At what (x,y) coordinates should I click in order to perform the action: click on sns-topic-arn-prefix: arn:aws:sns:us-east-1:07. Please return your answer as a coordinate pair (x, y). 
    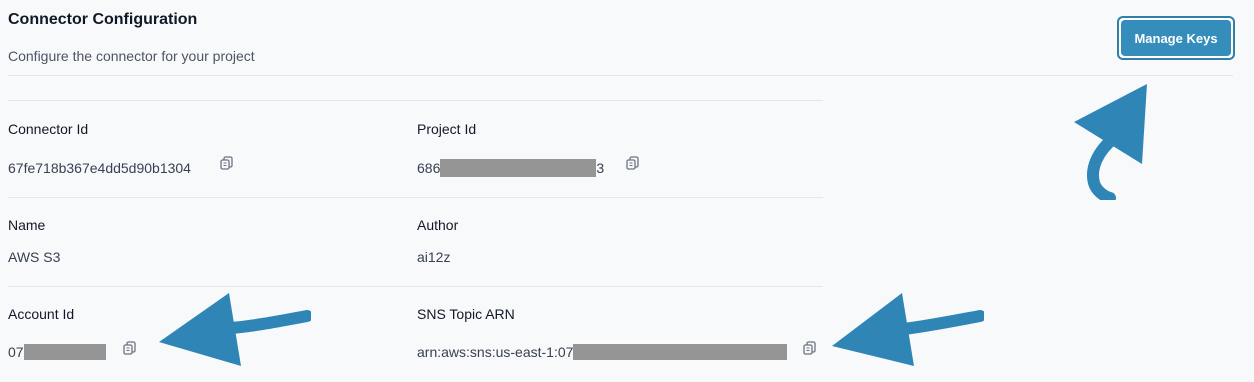
    Looking at the image, I should click on (495, 352).